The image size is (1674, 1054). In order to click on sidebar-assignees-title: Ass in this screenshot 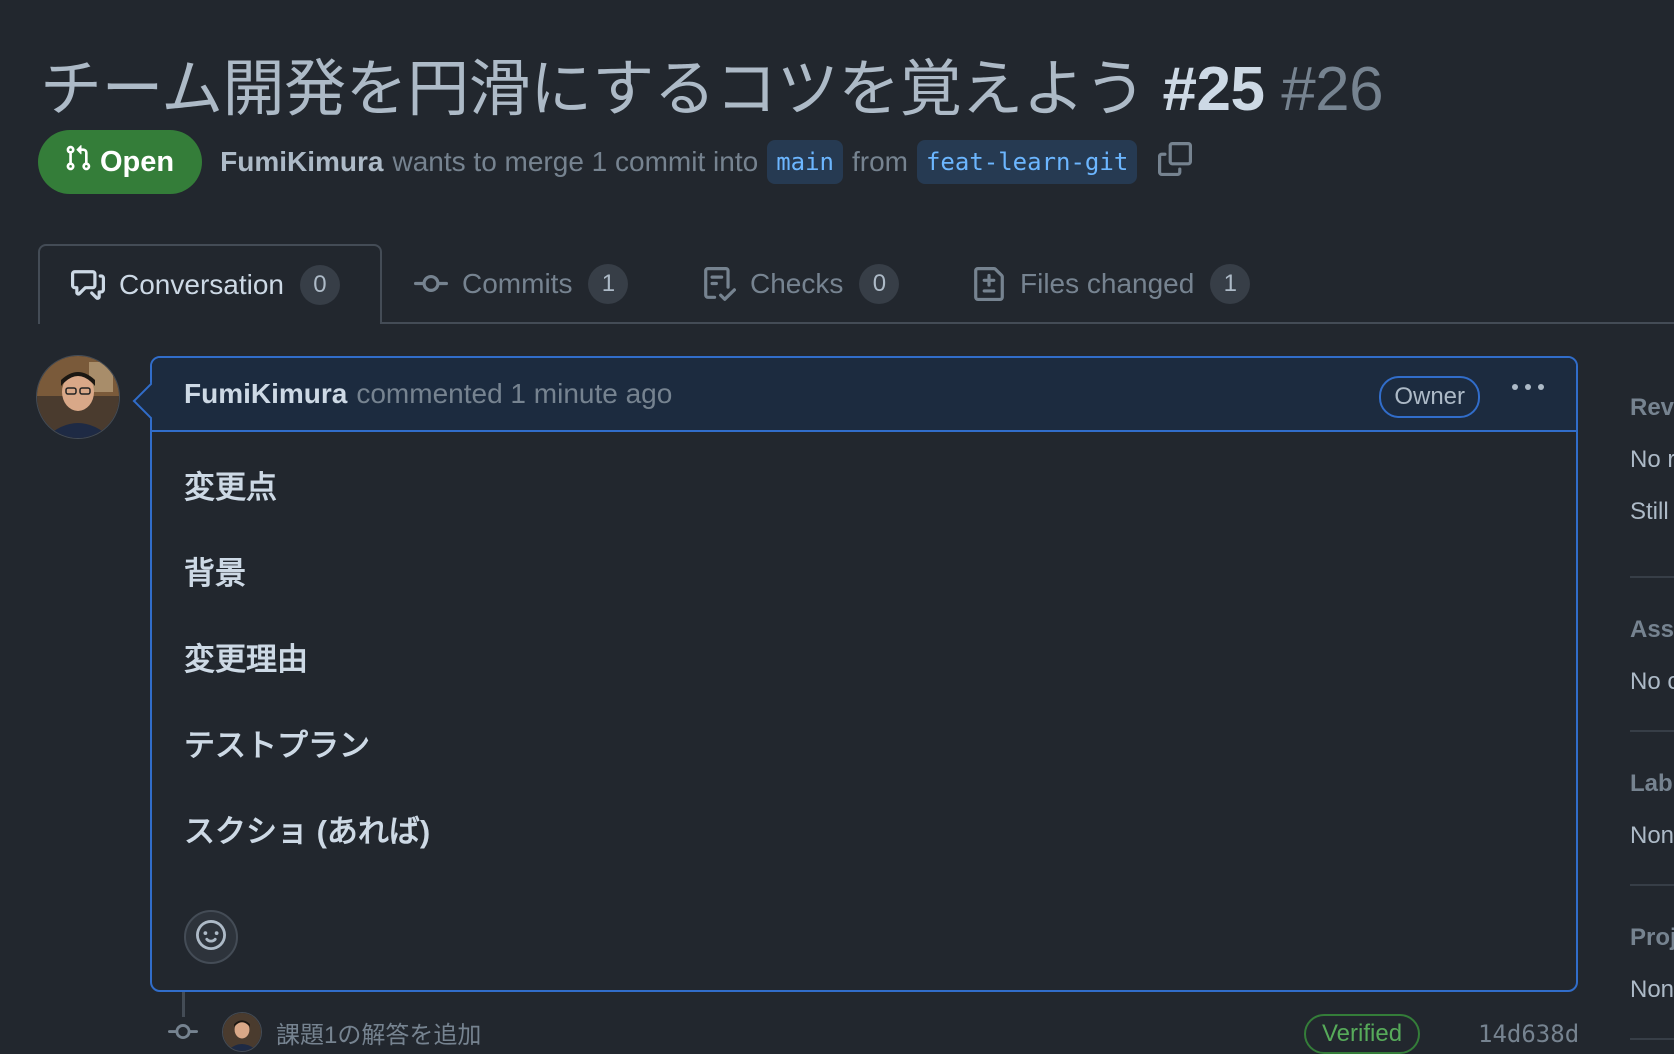, I will do `click(1652, 630)`.